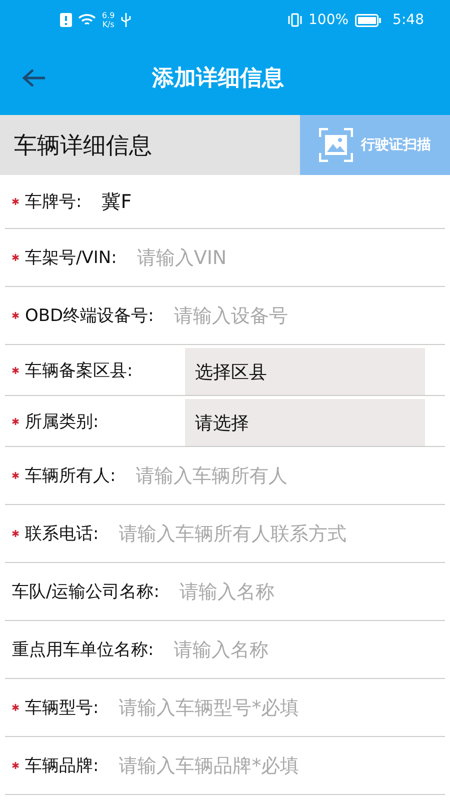 The image size is (450, 800). What do you see at coordinates (217, 78) in the screenshot?
I see `page-title: 添加详细信息` at bounding box center [217, 78].